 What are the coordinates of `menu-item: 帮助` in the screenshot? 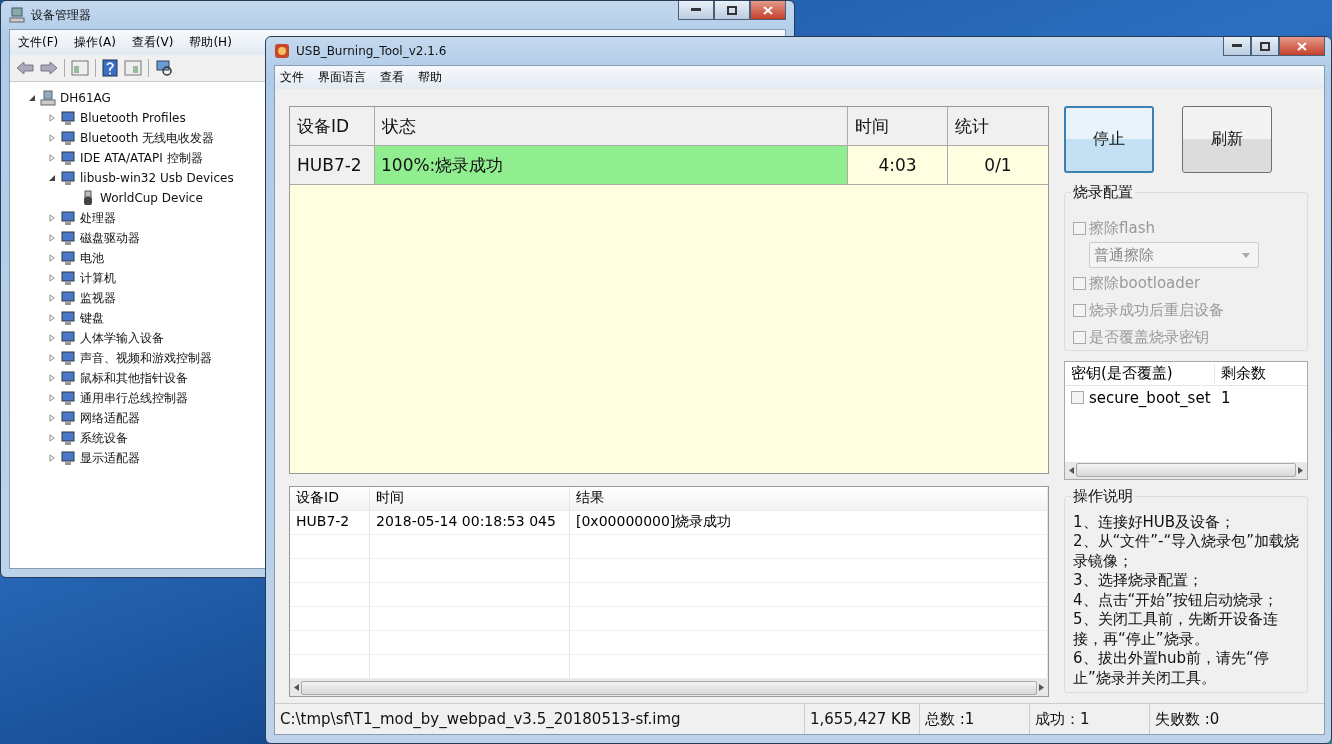 It's located at (430, 77).